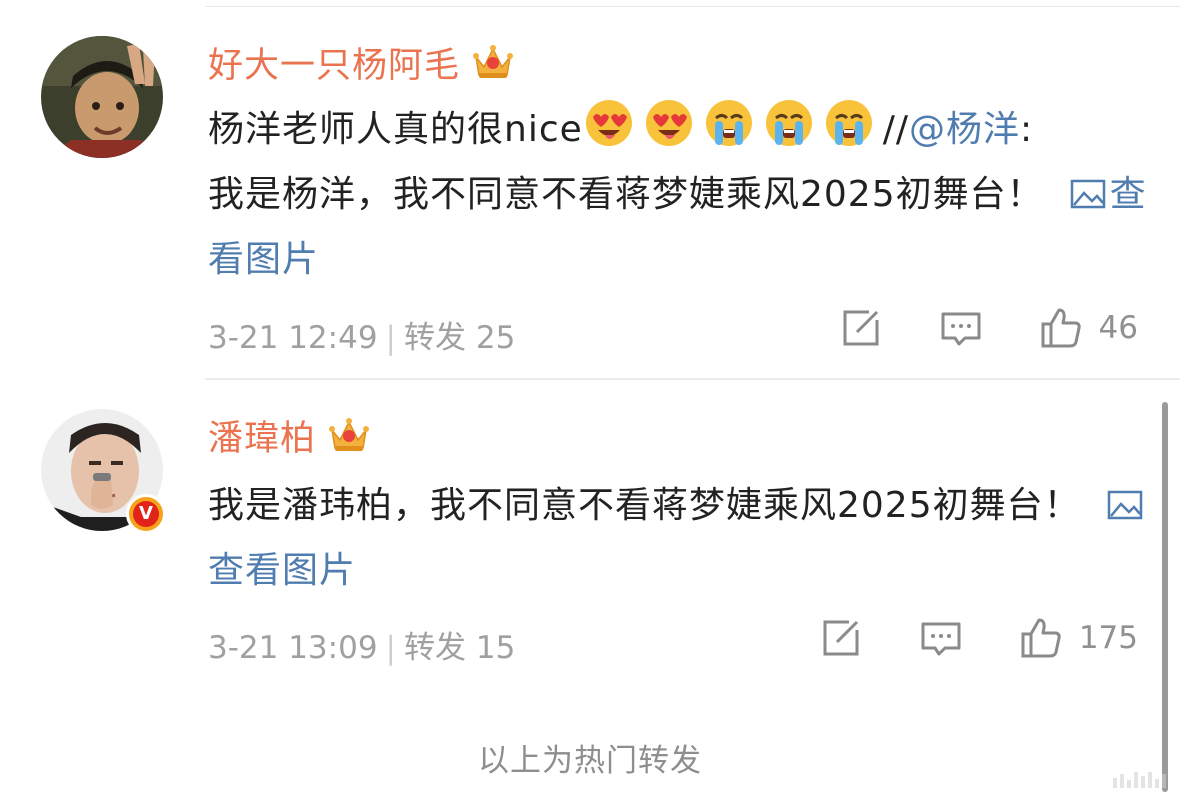 Image resolution: width=1180 pixels, height=796 pixels. I want to click on comment-text: 杨洋老师人真的很nice, so click(395, 129).